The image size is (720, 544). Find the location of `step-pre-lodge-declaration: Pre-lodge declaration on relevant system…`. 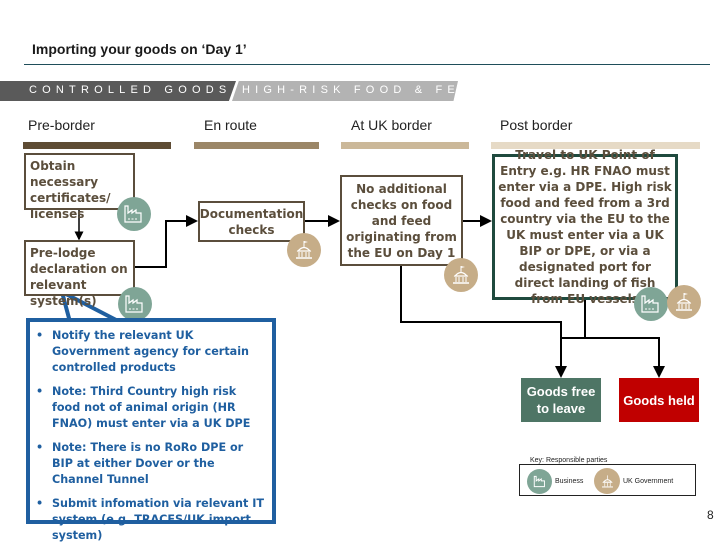

step-pre-lodge-declaration: Pre-lodge declaration on relevant system… is located at coordinates (79, 274).